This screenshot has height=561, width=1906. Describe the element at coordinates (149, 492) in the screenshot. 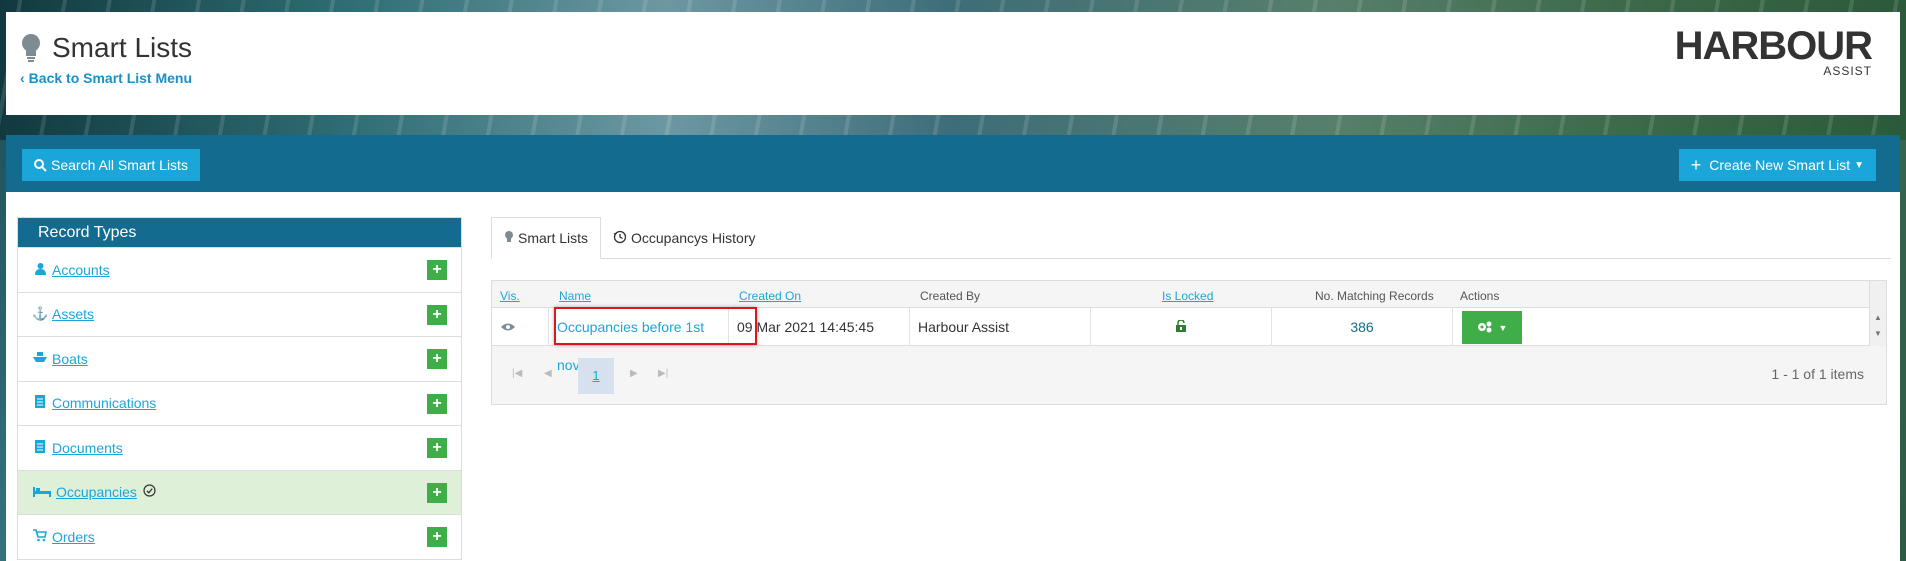

I see `check-circle-icon` at that location.